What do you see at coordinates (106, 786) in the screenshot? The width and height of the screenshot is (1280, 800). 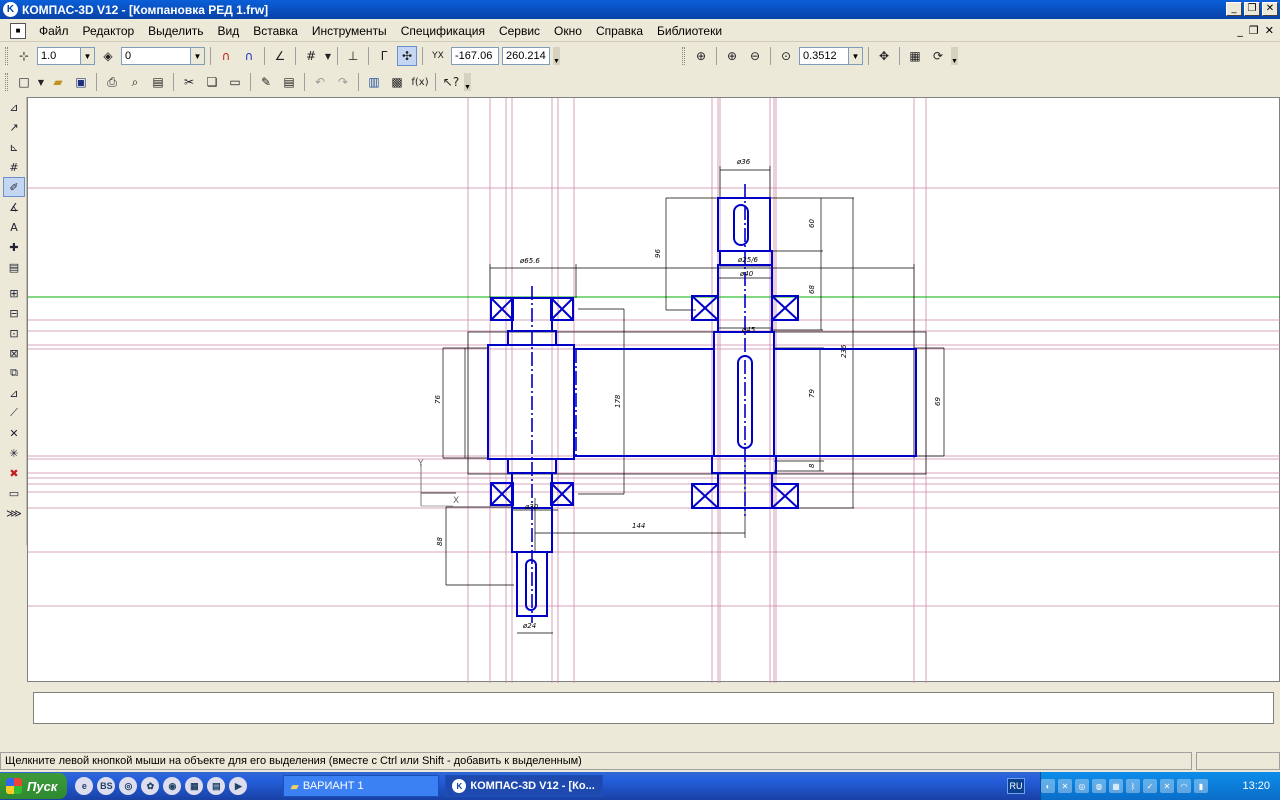 I see `quicklaunch-app-icon: BS` at bounding box center [106, 786].